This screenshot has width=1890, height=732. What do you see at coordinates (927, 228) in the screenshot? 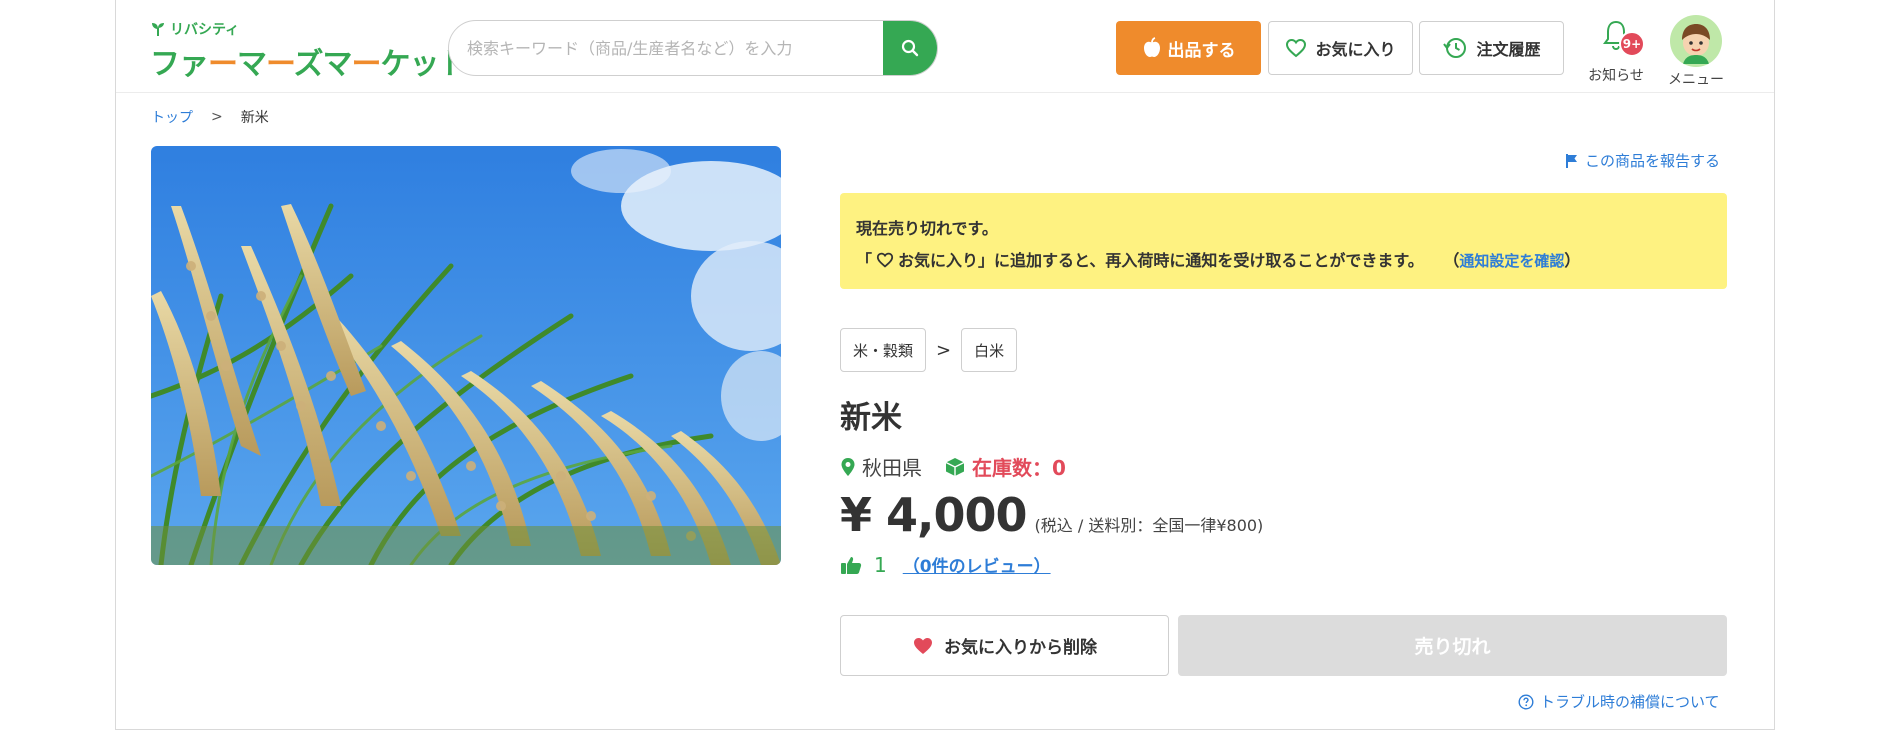
I see `soldout-line1: 現在売り切れです。` at bounding box center [927, 228].